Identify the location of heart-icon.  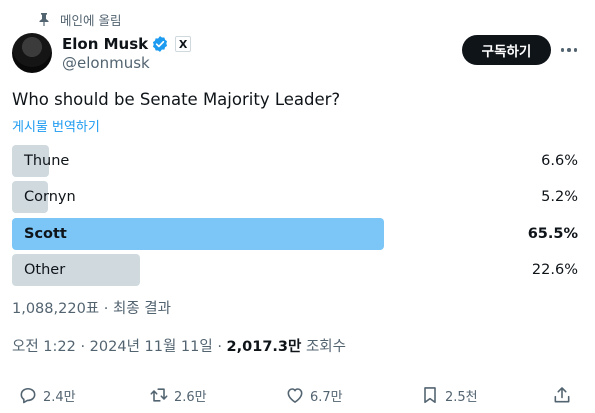
(295, 395).